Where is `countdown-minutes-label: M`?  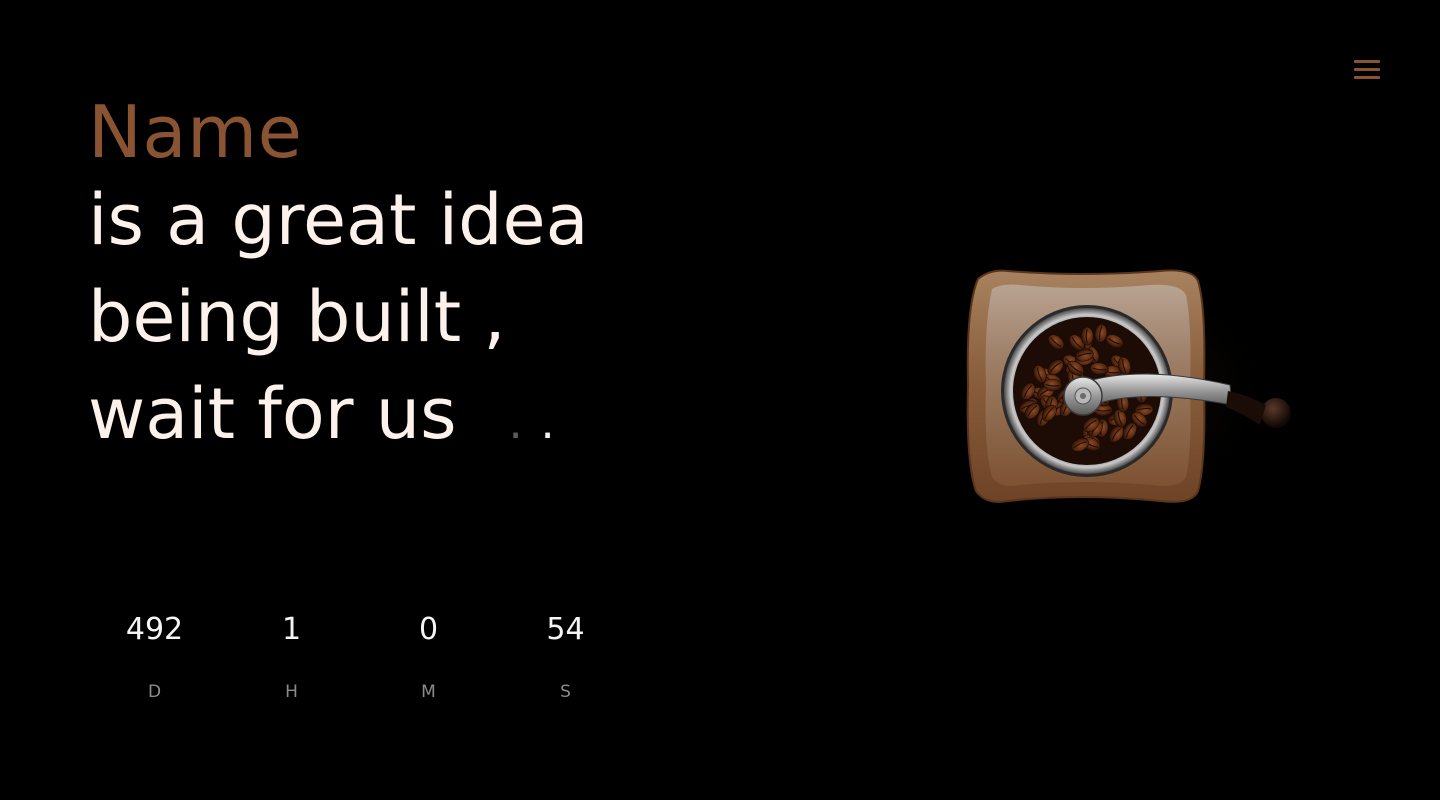 countdown-minutes-label: M is located at coordinates (428, 692).